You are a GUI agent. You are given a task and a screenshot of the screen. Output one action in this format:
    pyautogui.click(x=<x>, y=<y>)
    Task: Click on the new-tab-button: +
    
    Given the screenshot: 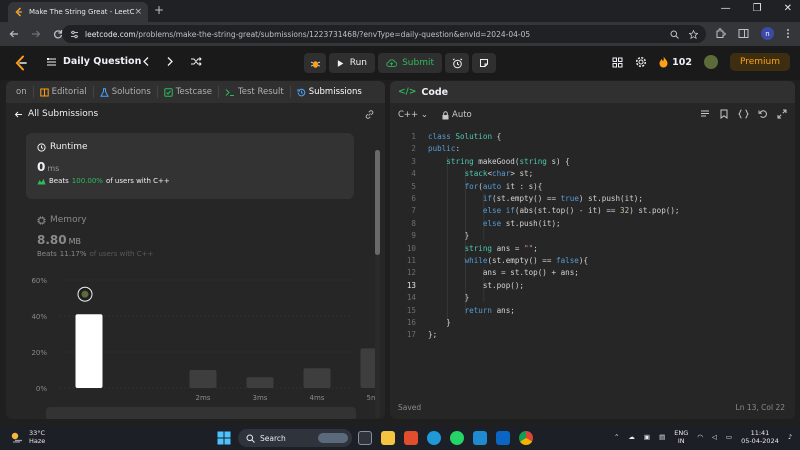 What is the action you would take?
    pyautogui.click(x=159, y=10)
    